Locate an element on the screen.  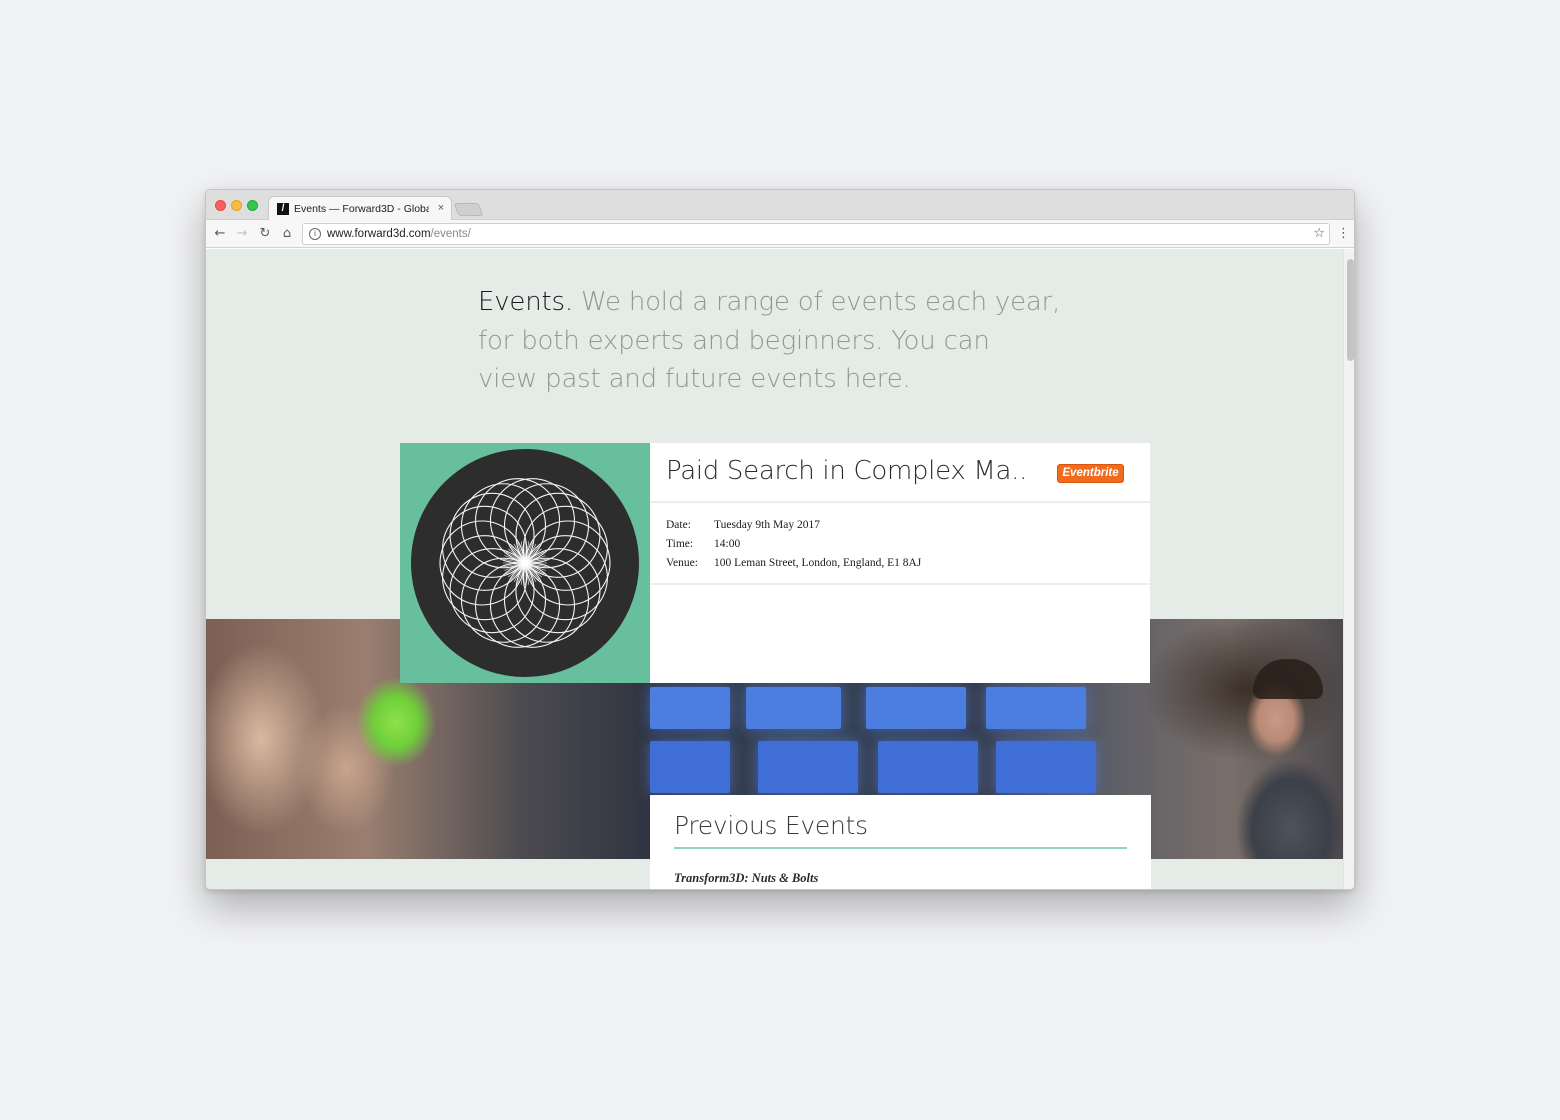
event-title: Paid Search in Complex Ma.. is located at coordinates (856, 471).